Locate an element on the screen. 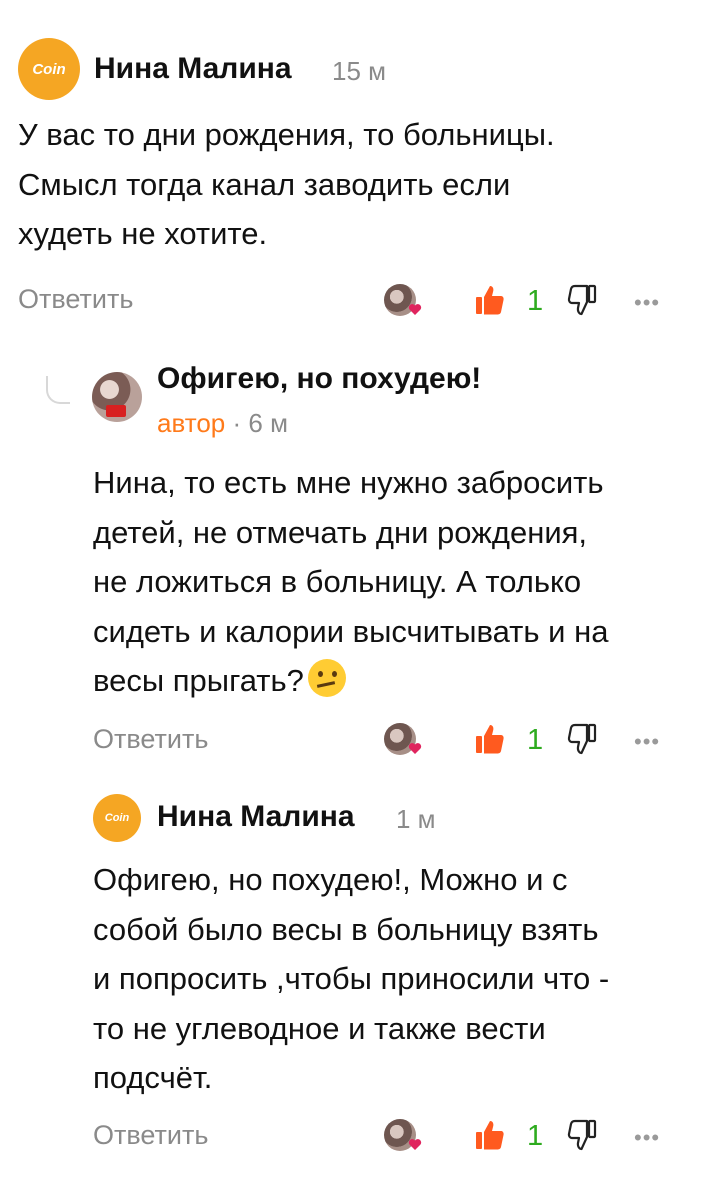 This screenshot has height=1200, width=715. comment-text-line: весы прыгать? is located at coordinates (350, 681).